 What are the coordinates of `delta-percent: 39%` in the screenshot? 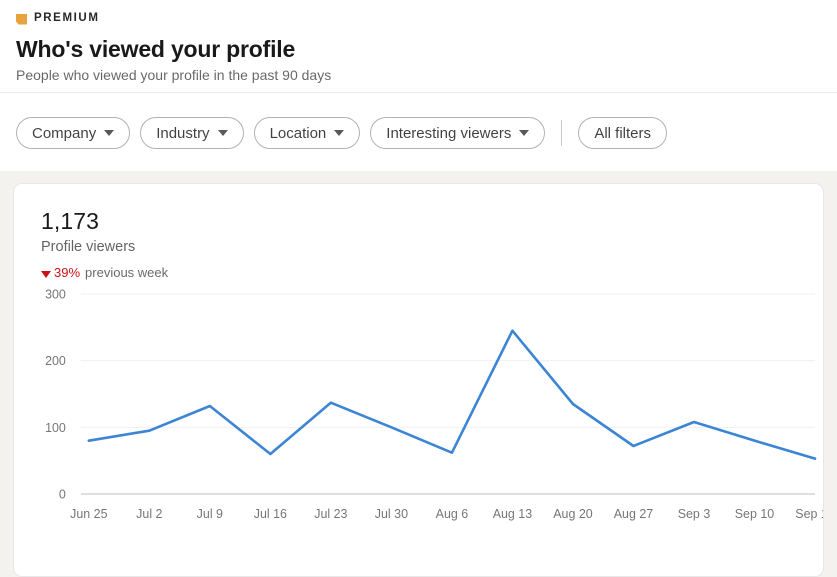 It's located at (67, 272).